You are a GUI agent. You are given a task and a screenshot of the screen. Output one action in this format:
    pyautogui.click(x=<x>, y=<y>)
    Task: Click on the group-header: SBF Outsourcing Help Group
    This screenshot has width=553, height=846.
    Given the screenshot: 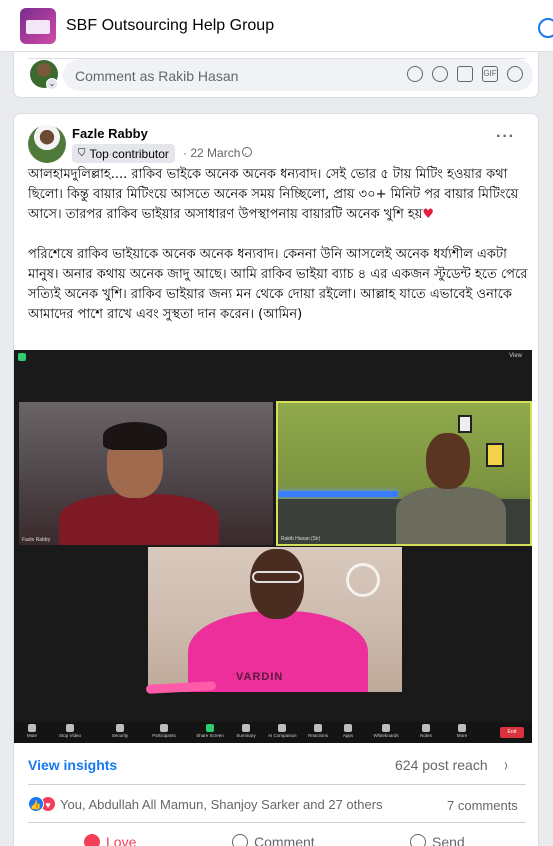 What is the action you would take?
    pyautogui.click(x=276, y=26)
    